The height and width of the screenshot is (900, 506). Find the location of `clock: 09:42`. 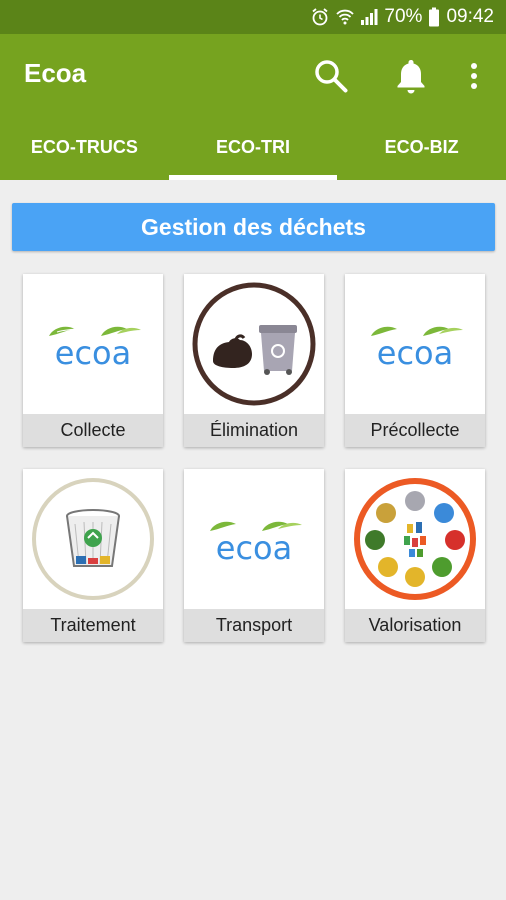

clock: 09:42 is located at coordinates (470, 16).